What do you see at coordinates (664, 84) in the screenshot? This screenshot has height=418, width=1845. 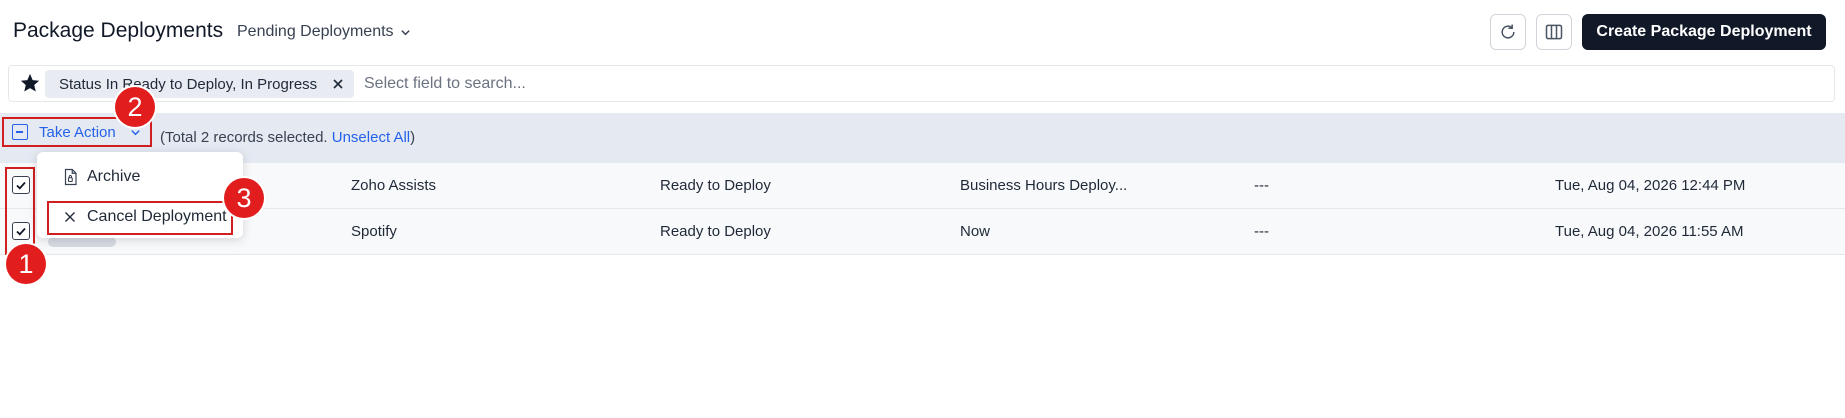 I see `search-input` at bounding box center [664, 84].